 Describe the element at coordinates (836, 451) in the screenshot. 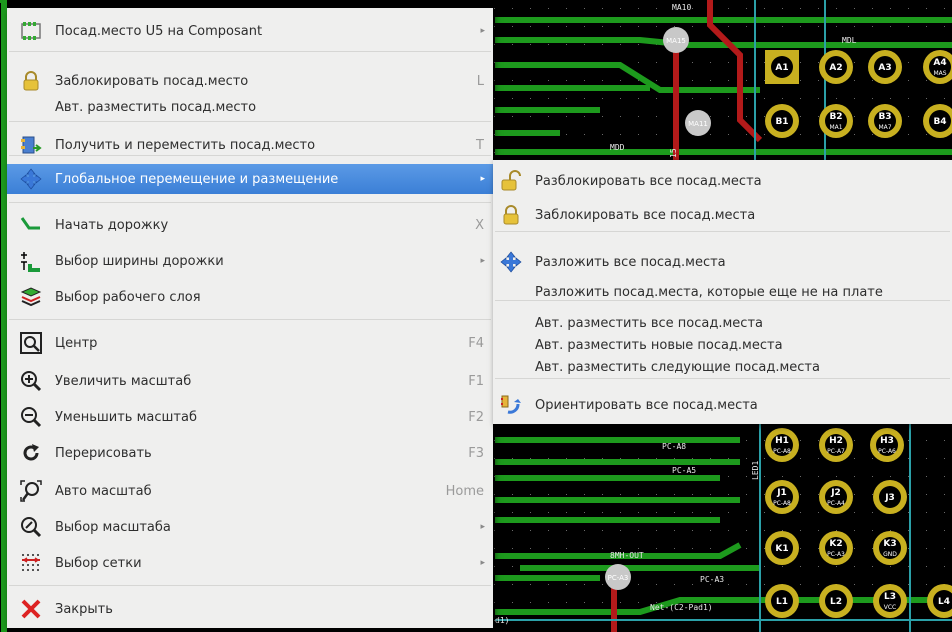

I see `pad-net-label: PC-A7` at that location.